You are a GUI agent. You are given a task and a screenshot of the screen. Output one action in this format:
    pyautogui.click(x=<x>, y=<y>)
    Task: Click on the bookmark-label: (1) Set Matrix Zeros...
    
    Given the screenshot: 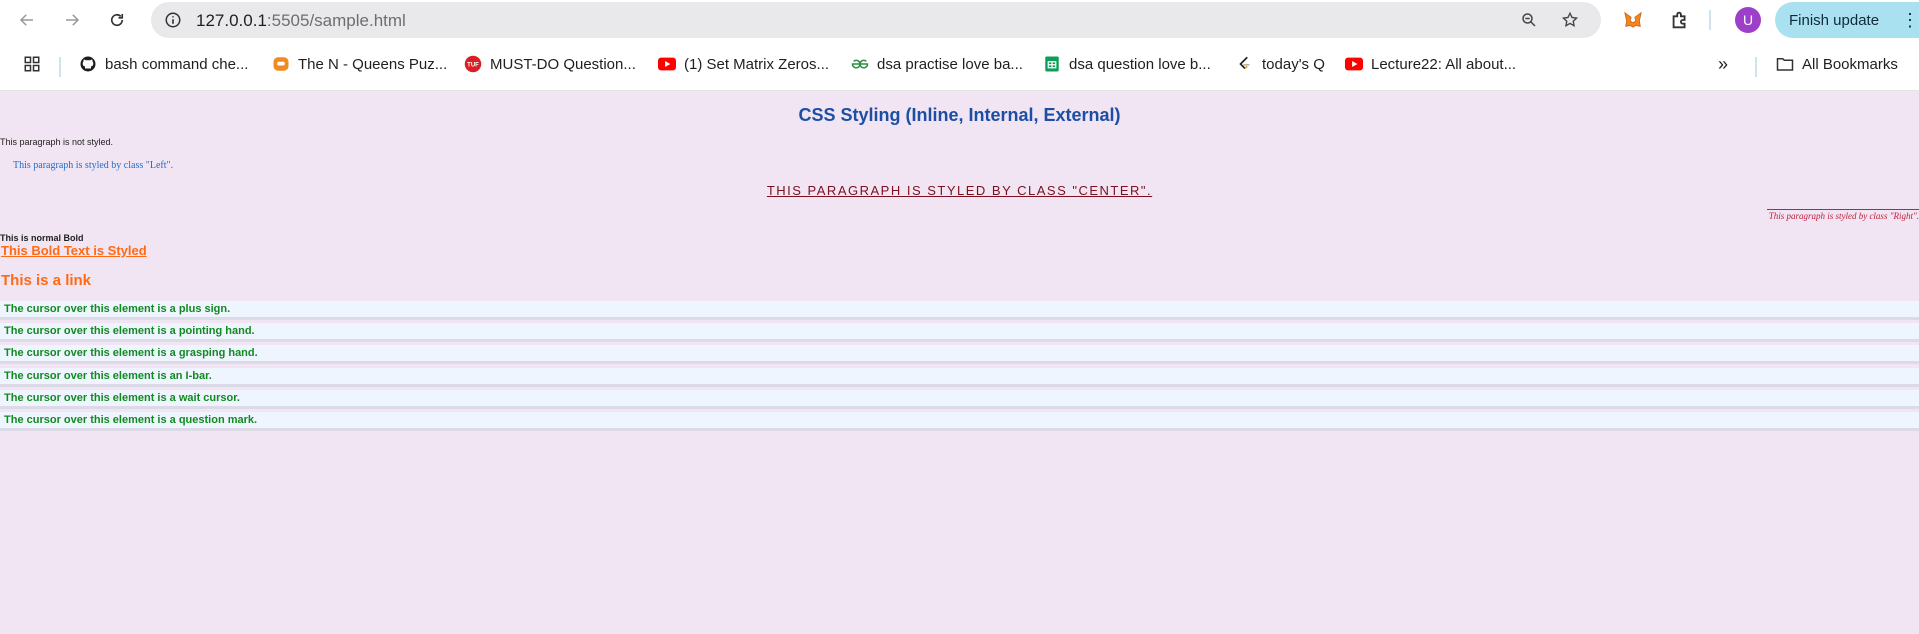 What is the action you would take?
    pyautogui.click(x=757, y=64)
    